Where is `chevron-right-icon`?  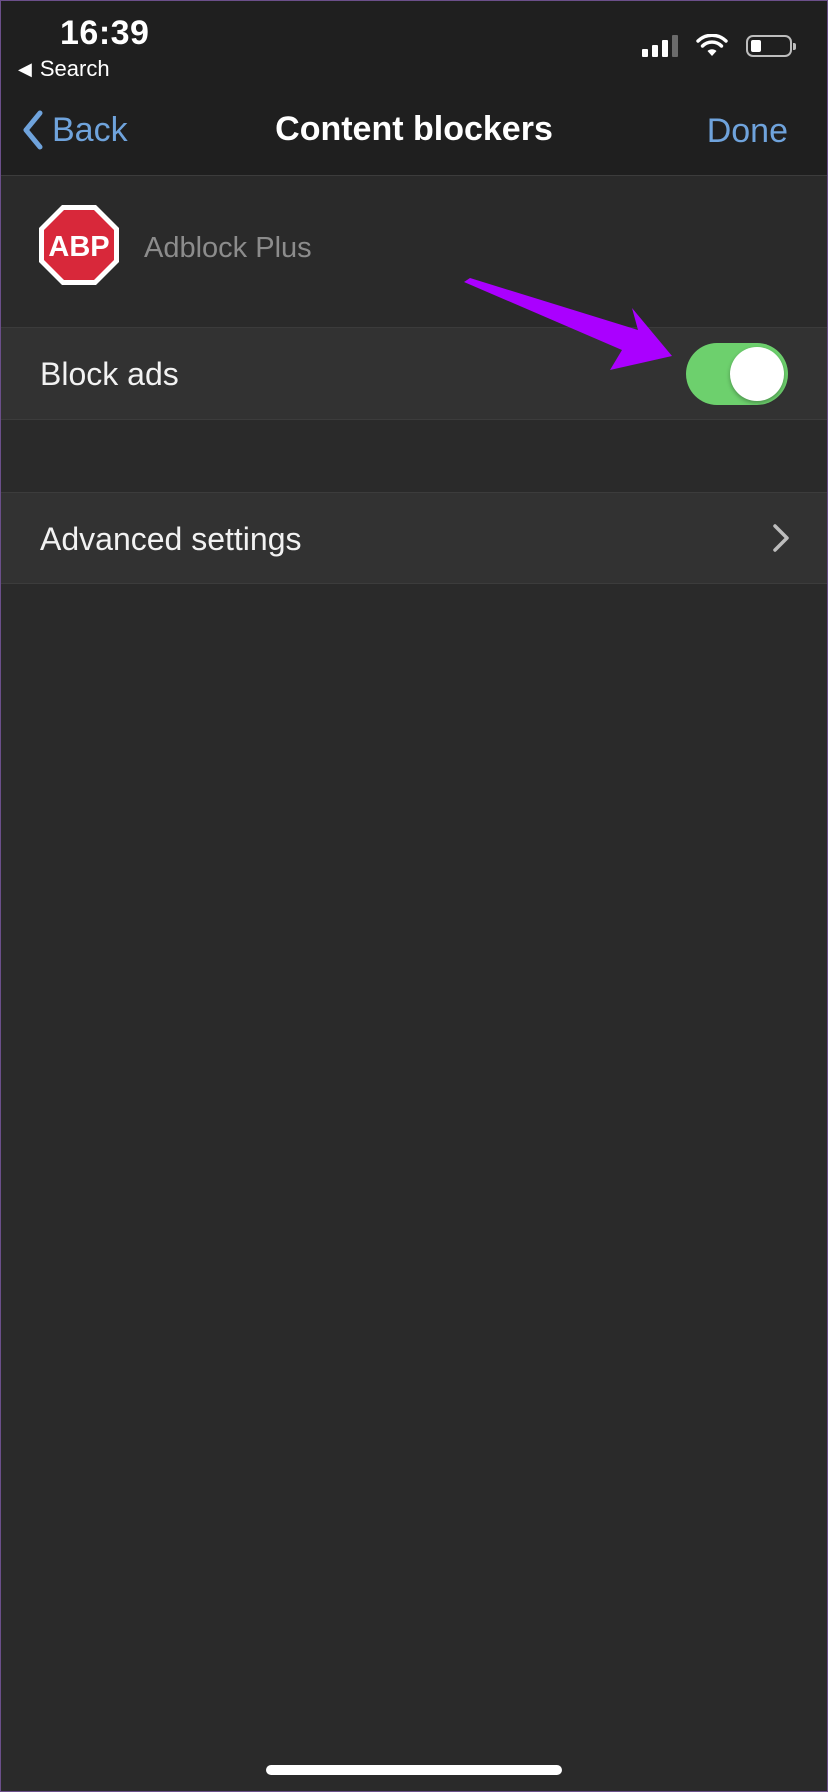 chevron-right-icon is located at coordinates (781, 538).